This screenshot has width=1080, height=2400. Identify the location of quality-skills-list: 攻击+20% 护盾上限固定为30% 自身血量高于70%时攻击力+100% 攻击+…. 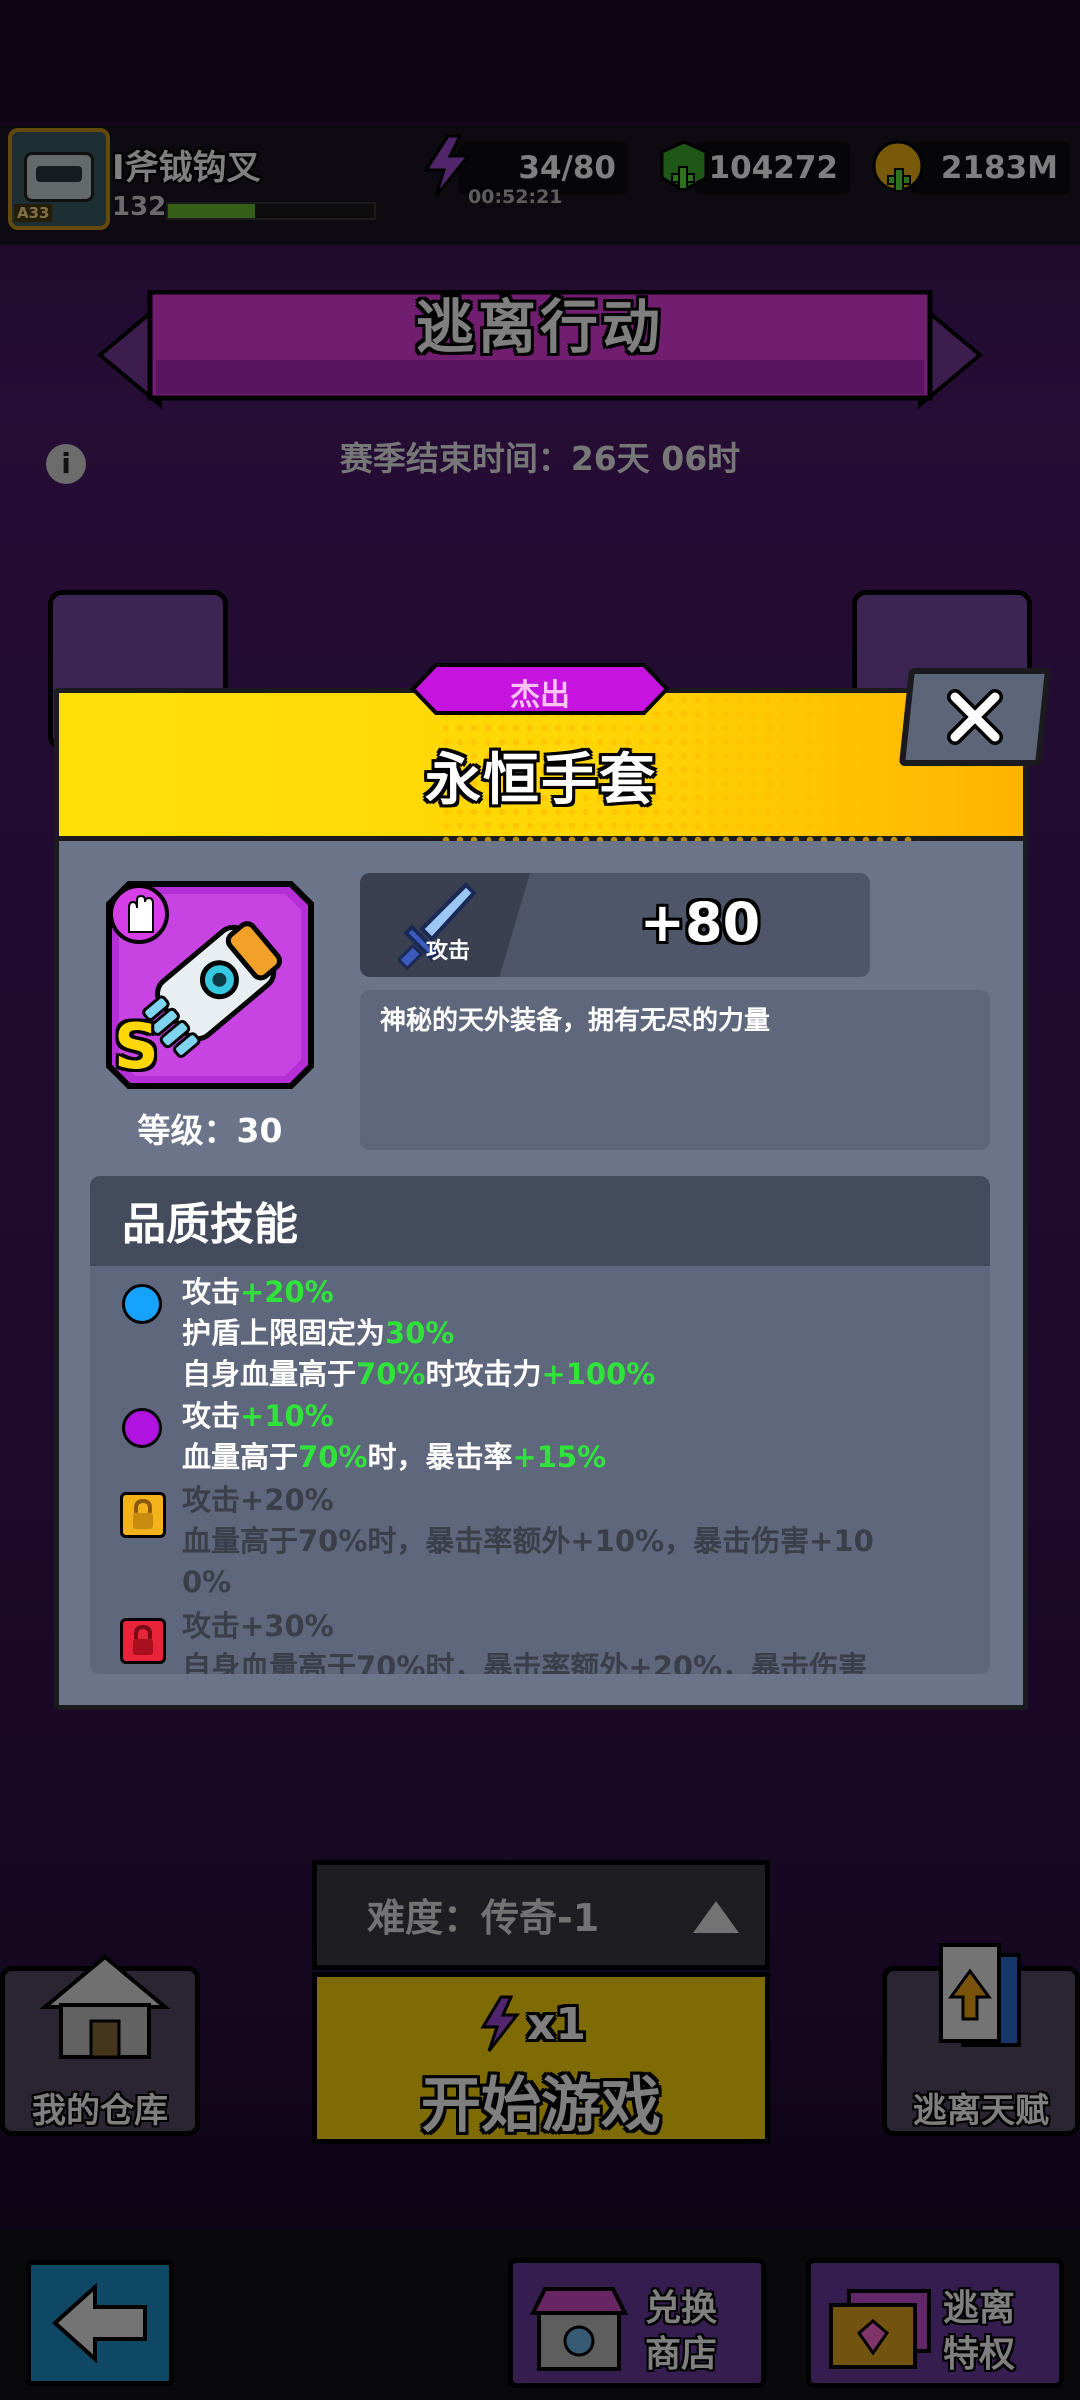
(540, 1470).